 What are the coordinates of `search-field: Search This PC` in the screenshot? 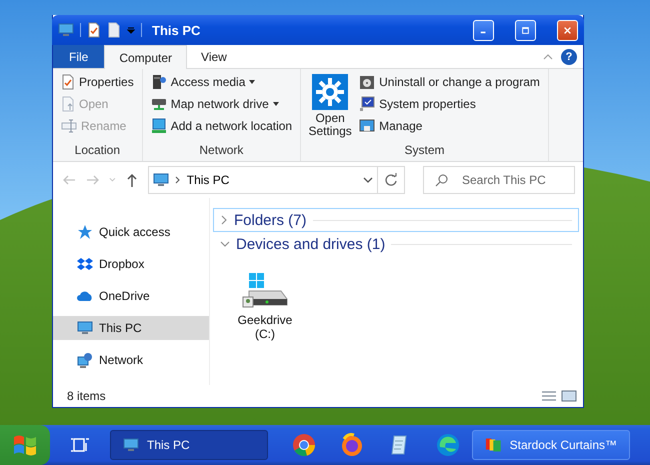 It's located at (499, 180).